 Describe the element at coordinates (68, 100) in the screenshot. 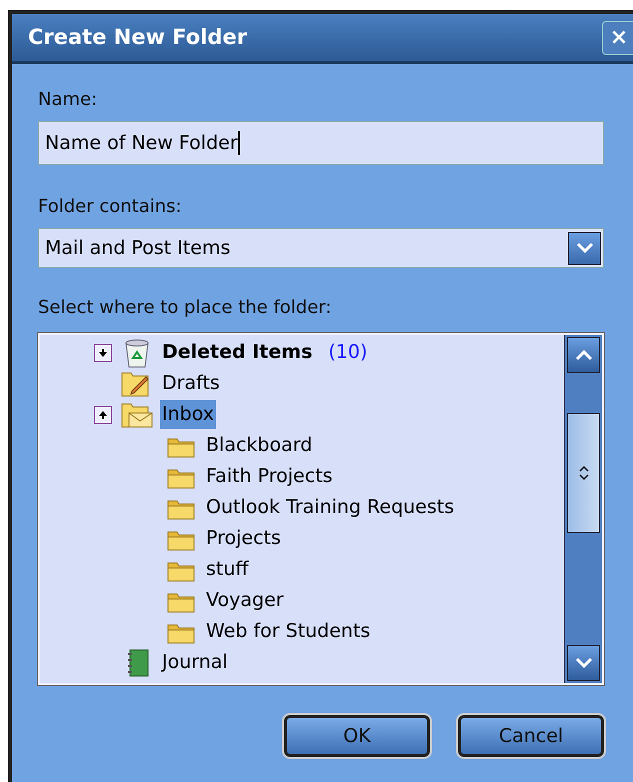

I see `name-label: Name:` at that location.